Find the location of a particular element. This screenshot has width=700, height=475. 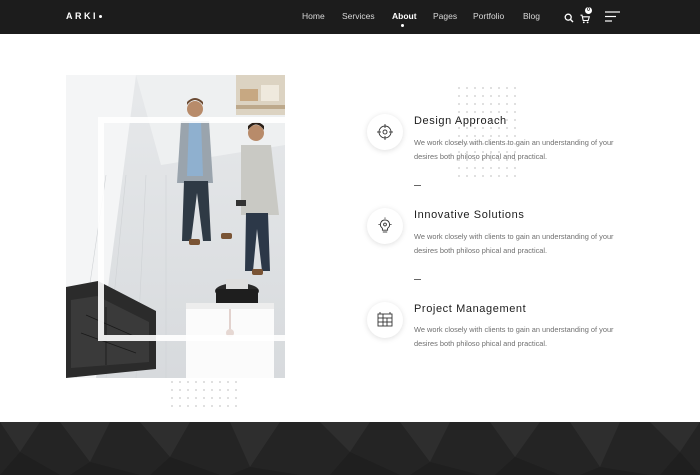

innovative-solutions-icon is located at coordinates (385, 226).